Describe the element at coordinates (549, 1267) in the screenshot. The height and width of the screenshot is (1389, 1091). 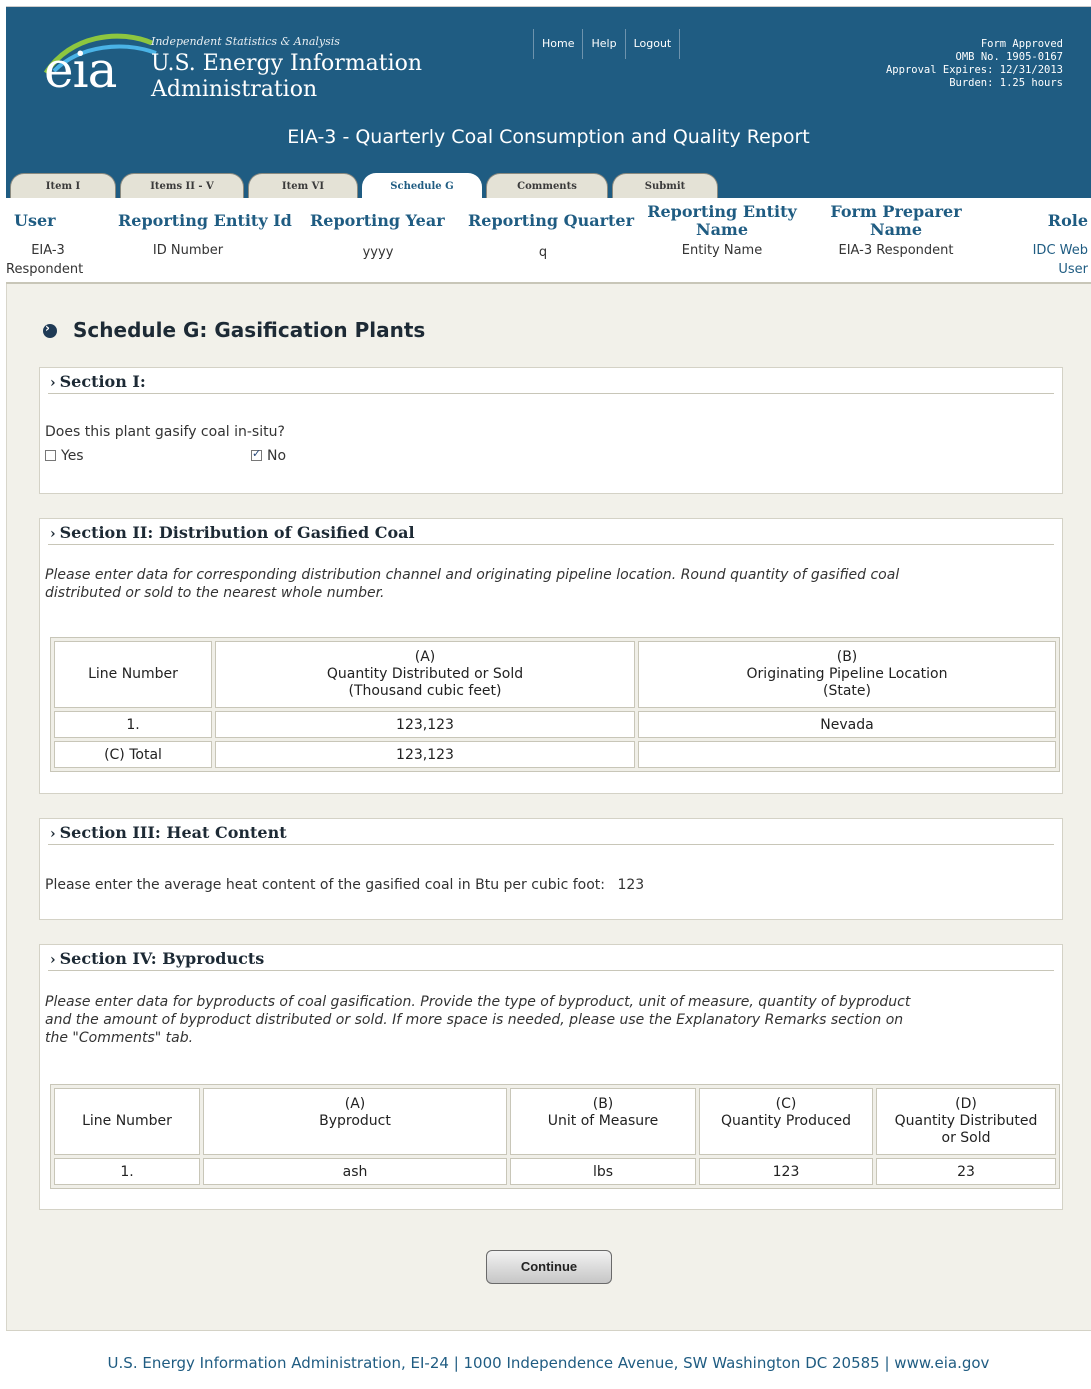
I see `continue-button: Continue` at that location.